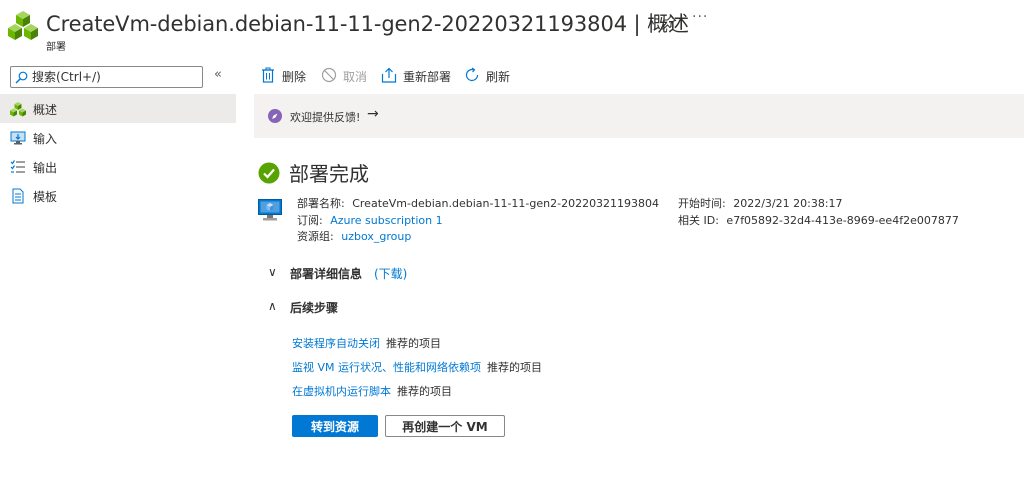 The width and height of the screenshot is (1024, 498). What do you see at coordinates (45, 139) in the screenshot?
I see `sidebar-item-label: 输入` at bounding box center [45, 139].